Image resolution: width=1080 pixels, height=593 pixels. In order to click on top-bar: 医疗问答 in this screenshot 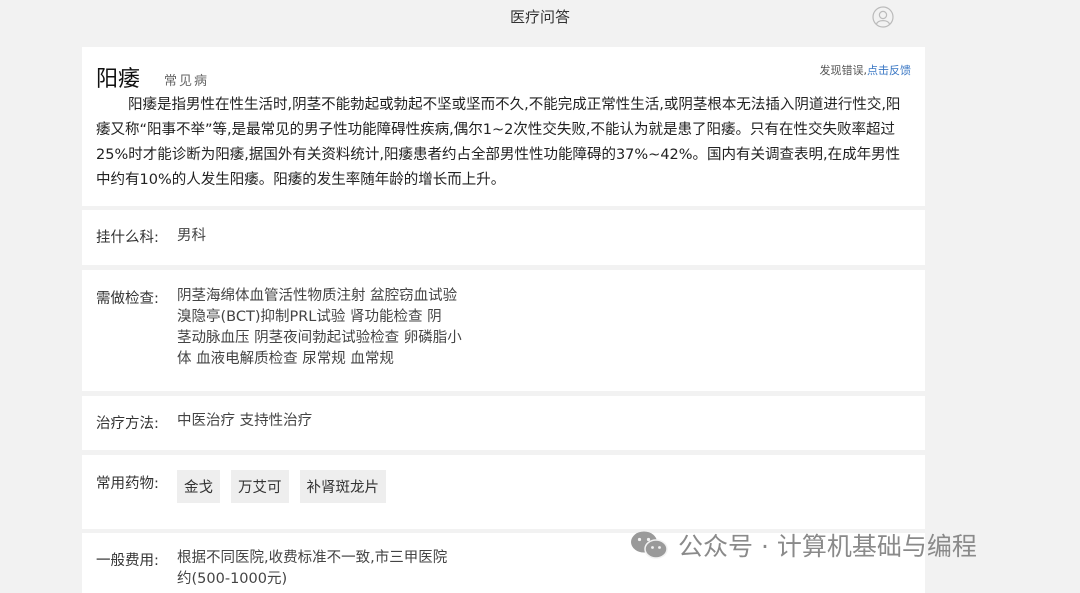, I will do `click(540, 18)`.